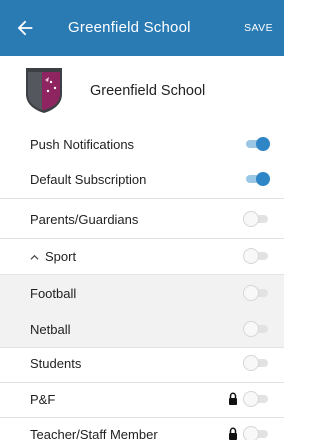 This screenshot has height=440, width=320. Describe the element at coordinates (142, 399) in the screenshot. I see `group-row-pf: P&F` at that location.